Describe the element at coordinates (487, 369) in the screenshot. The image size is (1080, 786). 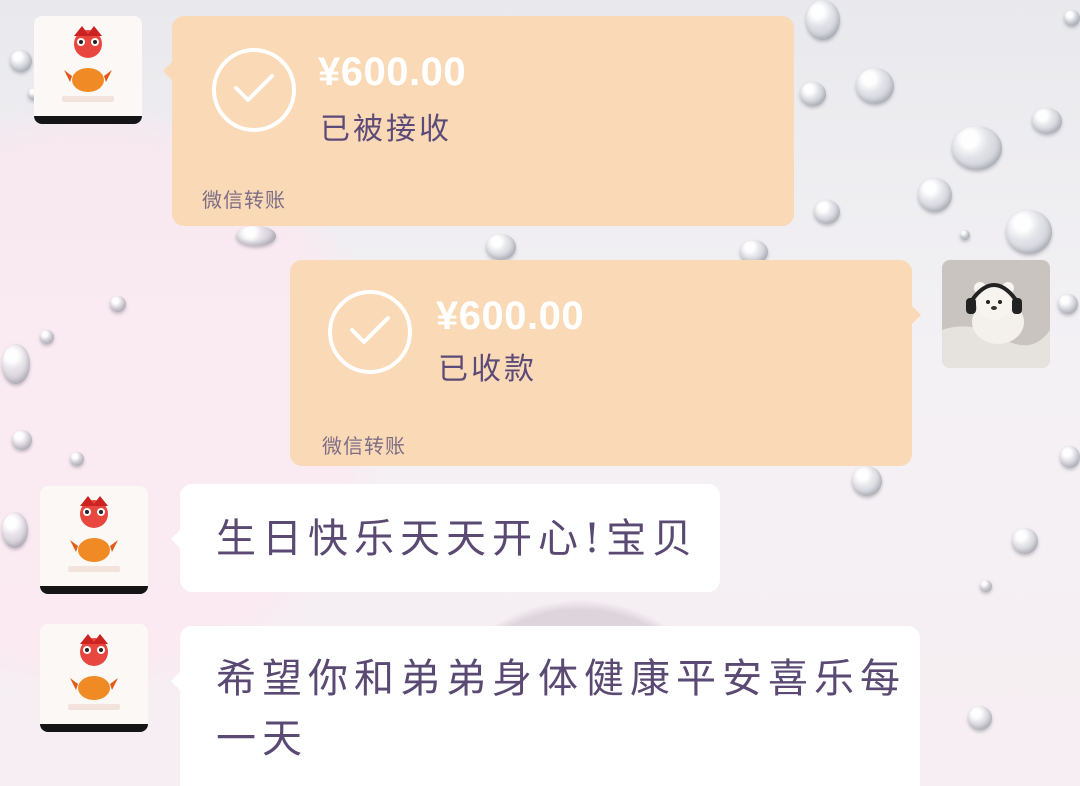
I see `transfer-status: 已收款` at that location.